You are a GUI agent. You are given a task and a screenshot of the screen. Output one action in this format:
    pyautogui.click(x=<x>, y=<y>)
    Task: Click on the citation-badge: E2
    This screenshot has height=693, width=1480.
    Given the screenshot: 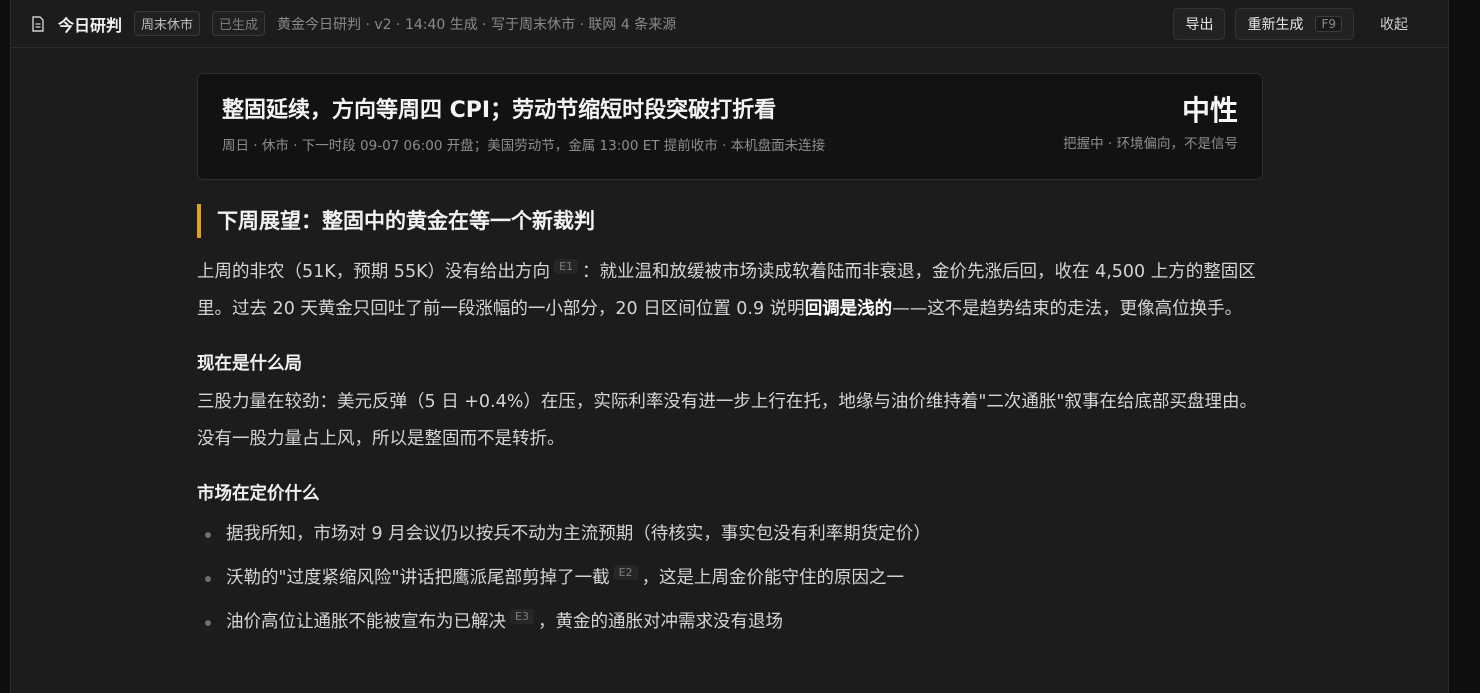 What is the action you would take?
    pyautogui.click(x=625, y=573)
    